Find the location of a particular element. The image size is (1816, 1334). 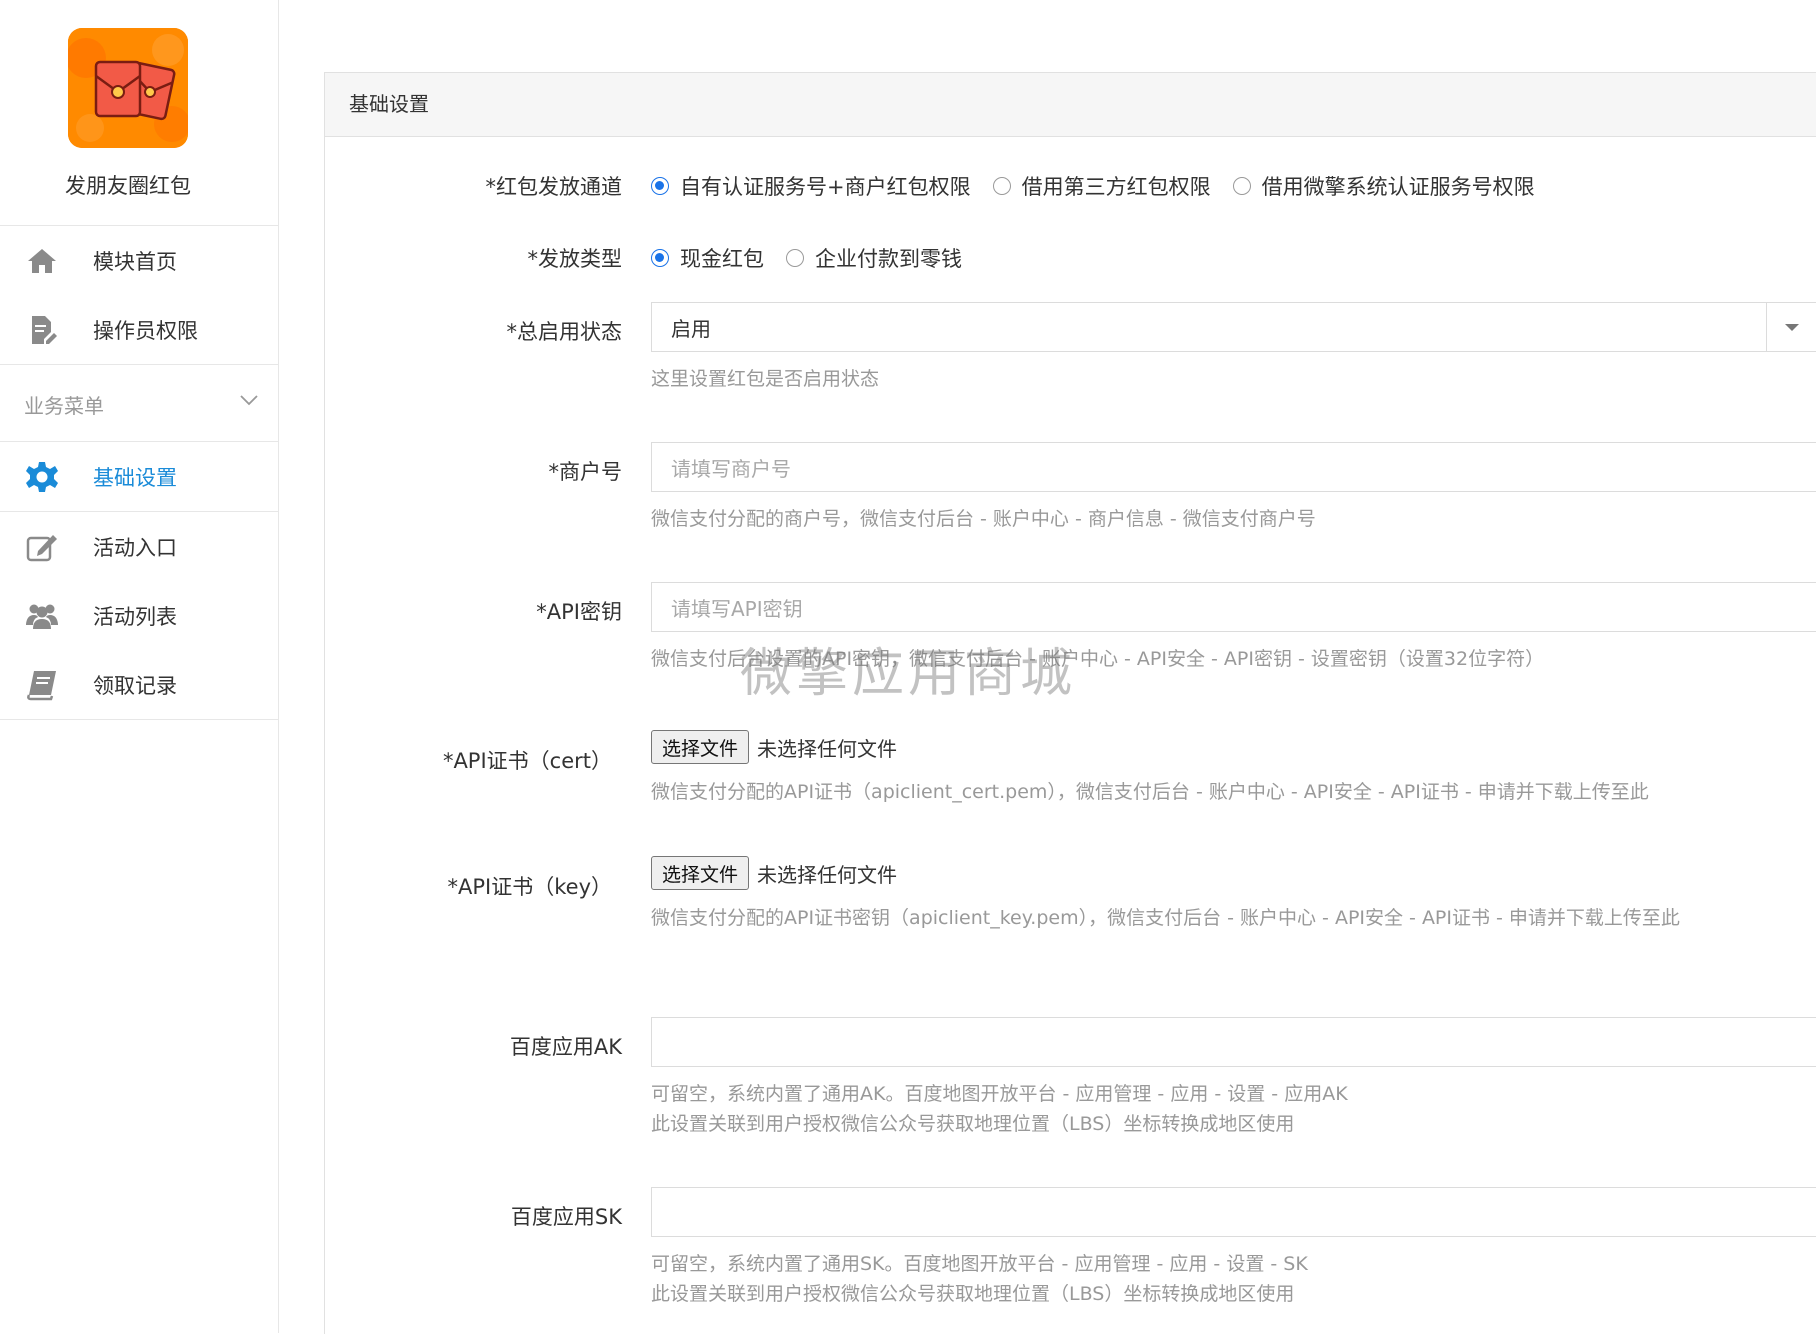

api-key-placeholder: 请填写API密钥 is located at coordinates (737, 608).